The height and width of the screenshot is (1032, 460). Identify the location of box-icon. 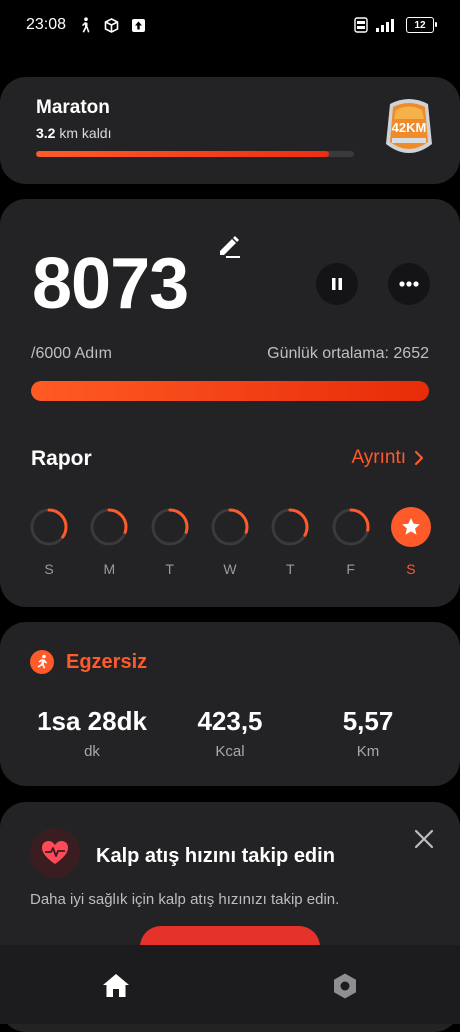
(111, 25).